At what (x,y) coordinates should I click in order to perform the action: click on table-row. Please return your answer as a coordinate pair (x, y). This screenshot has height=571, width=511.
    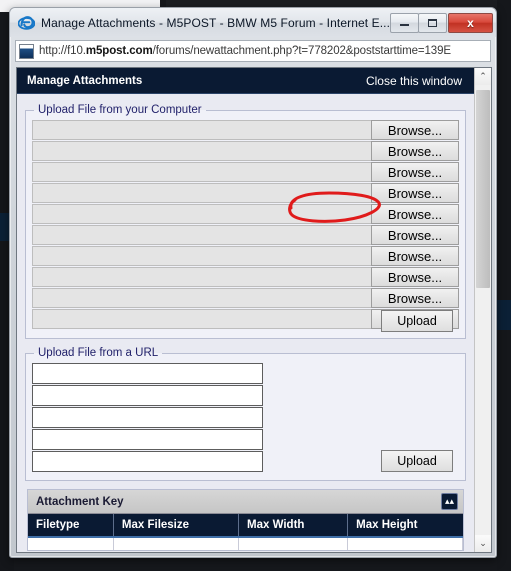
    Looking at the image, I should click on (245, 543).